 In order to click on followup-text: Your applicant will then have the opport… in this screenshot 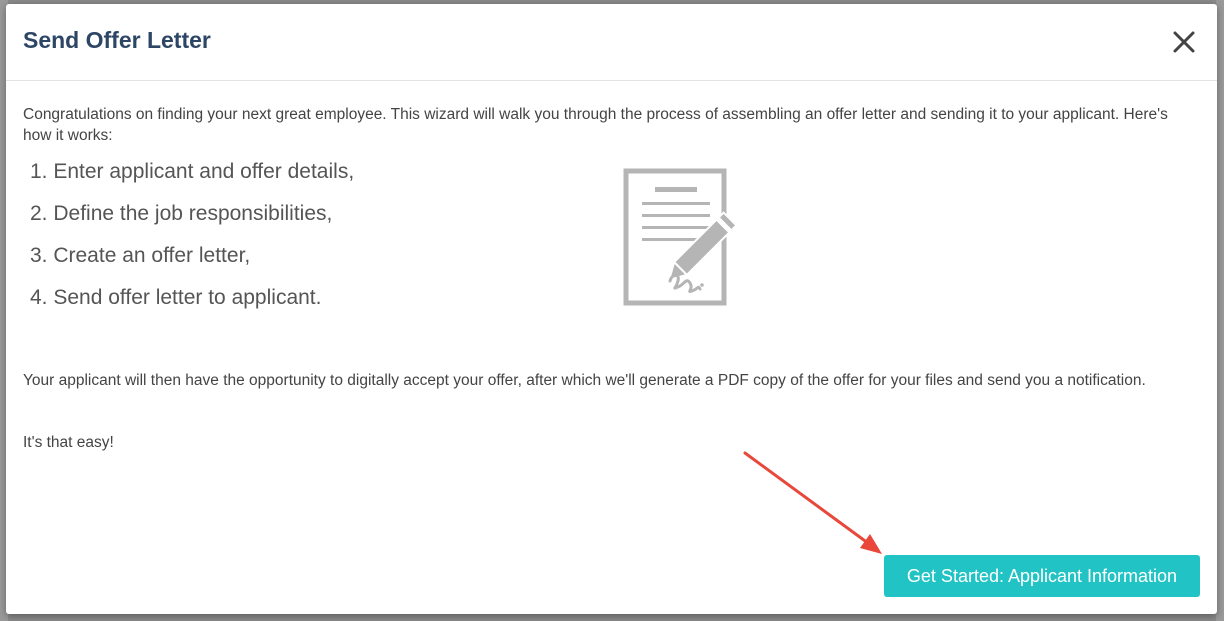, I will do `click(584, 380)`.